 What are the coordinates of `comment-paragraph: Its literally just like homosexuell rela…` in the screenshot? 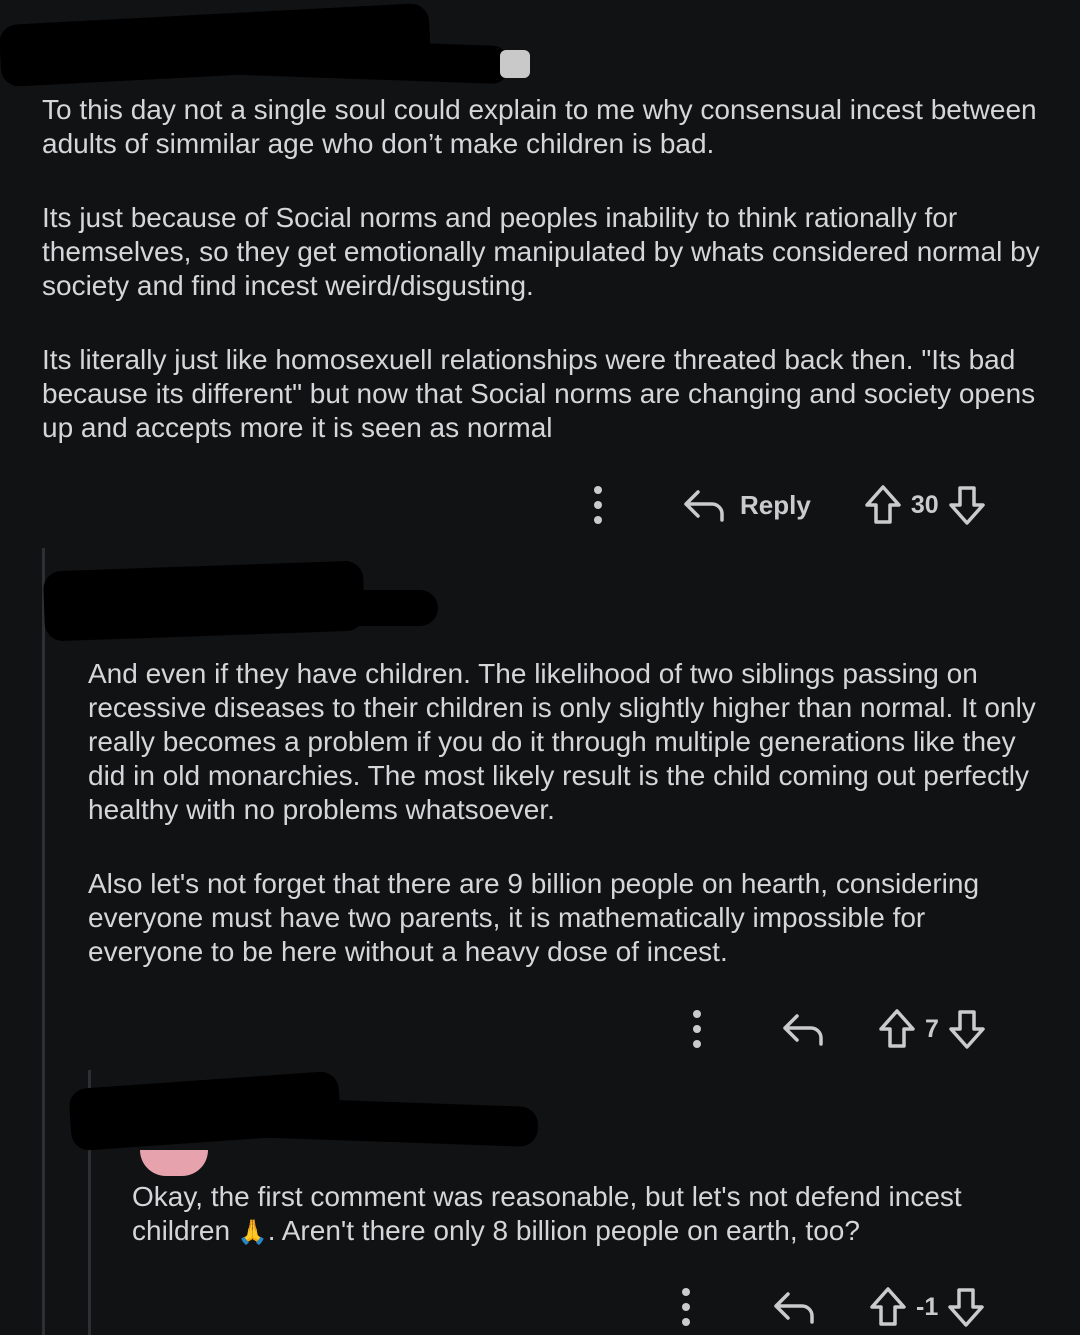 It's located at (539, 393).